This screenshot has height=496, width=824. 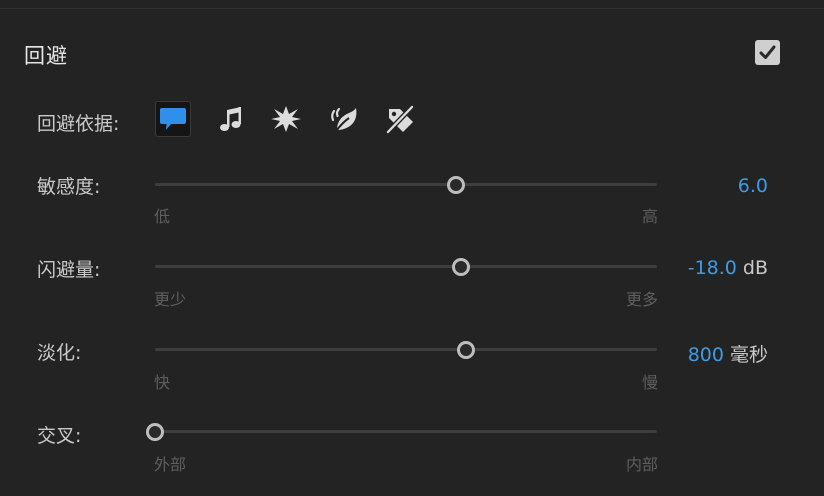 What do you see at coordinates (406, 184) in the screenshot?
I see `sensitivity-slider-track` at bounding box center [406, 184].